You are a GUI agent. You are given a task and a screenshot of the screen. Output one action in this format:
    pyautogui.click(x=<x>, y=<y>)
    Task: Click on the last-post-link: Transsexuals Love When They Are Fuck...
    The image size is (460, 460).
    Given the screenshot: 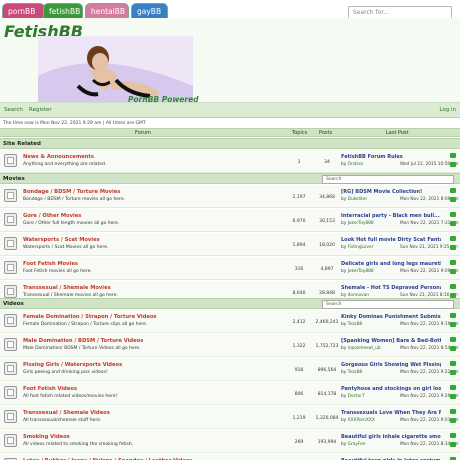 What is the action you would take?
    pyautogui.click(x=391, y=413)
    